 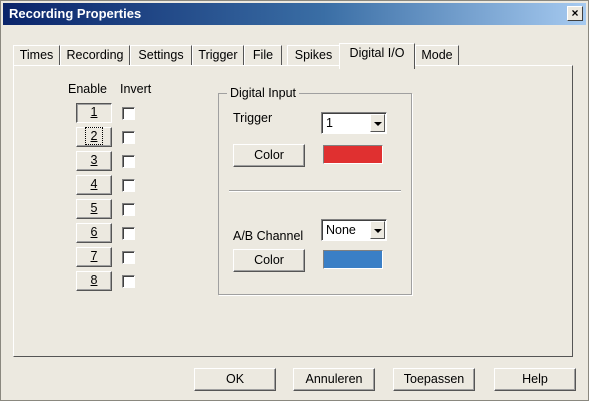 I want to click on ab-channel-select-value: None, so click(x=341, y=230).